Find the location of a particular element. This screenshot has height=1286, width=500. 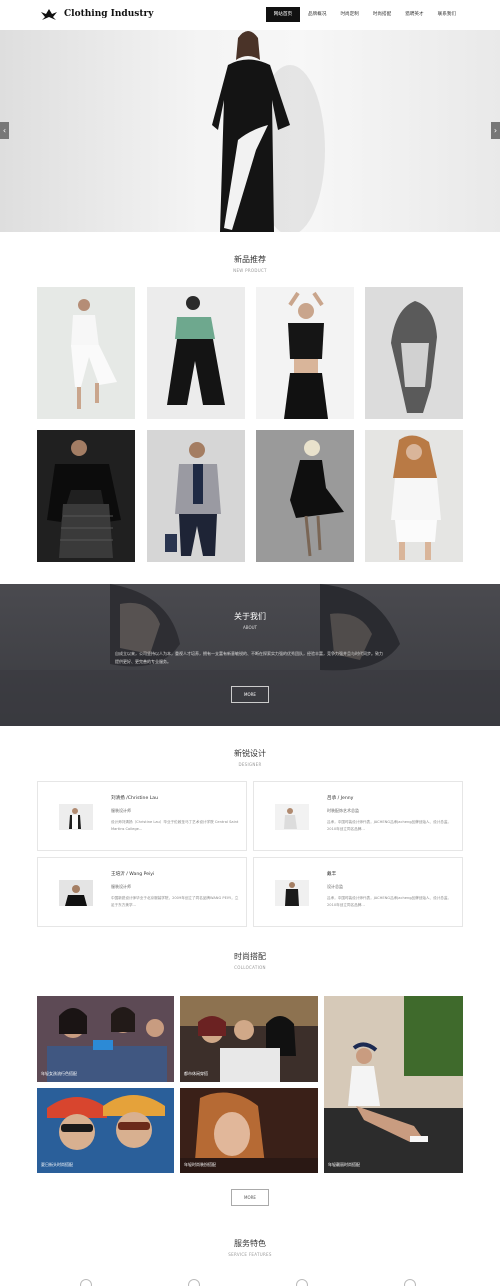

collocation-card: 夏日街头时尚搭配 is located at coordinates (105, 1130).